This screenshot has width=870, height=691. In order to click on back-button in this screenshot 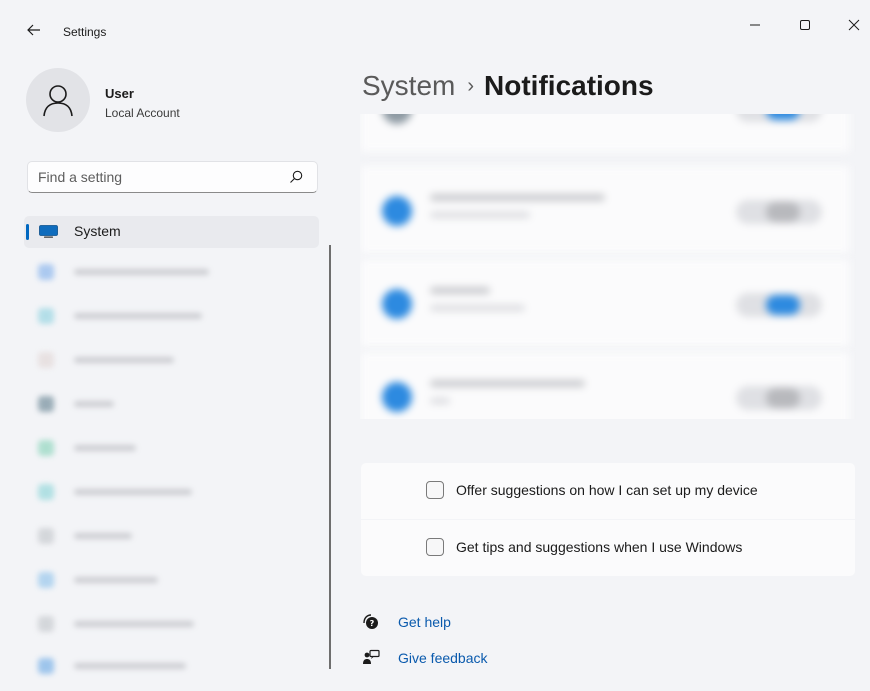, I will do `click(34, 30)`.